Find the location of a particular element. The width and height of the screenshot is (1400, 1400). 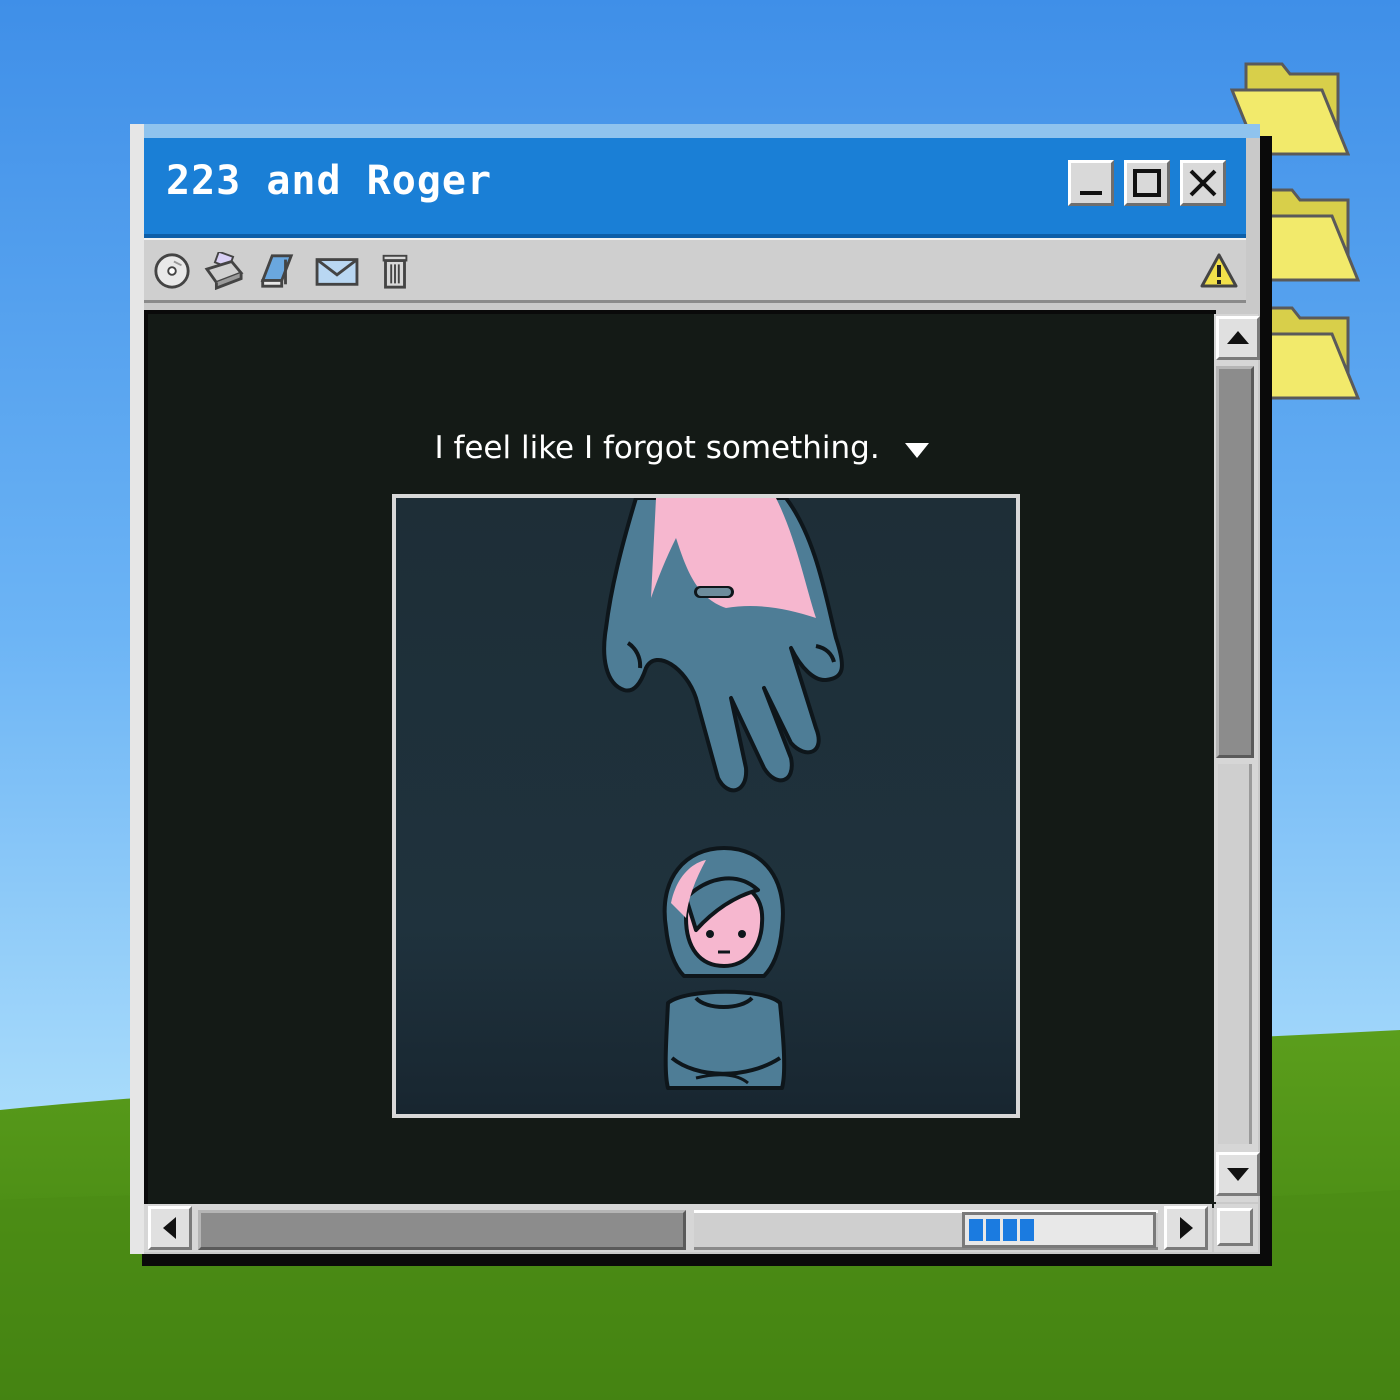

scroll-down-button is located at coordinates (1238, 1174).